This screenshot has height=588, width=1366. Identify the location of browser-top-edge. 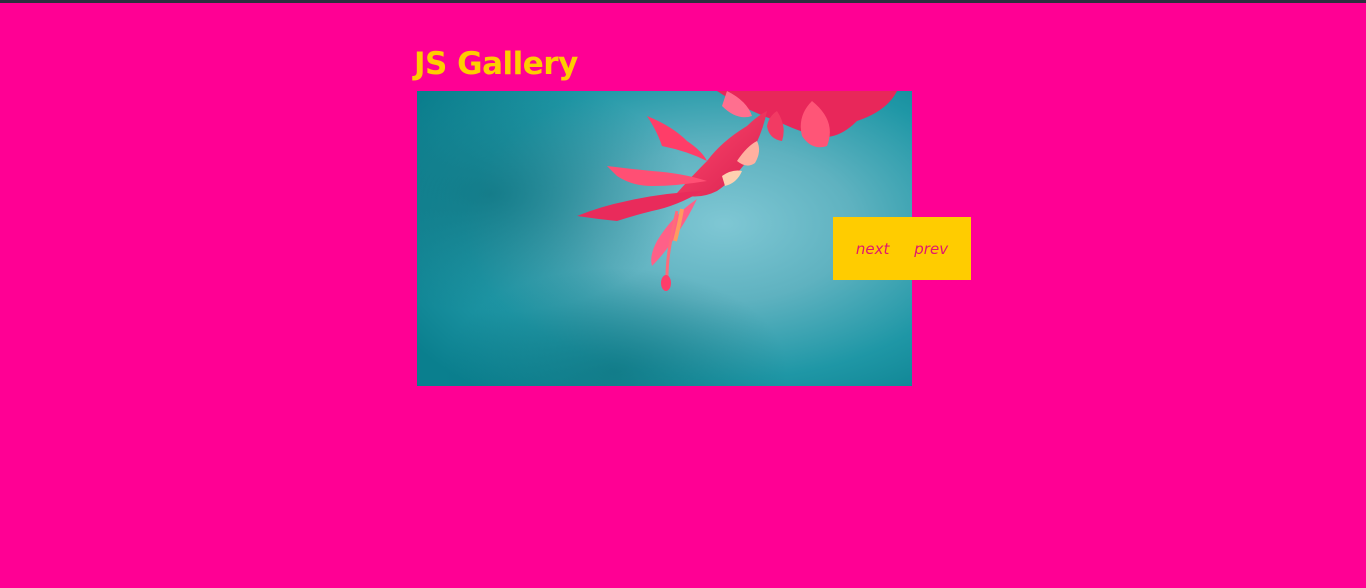
(683, 1).